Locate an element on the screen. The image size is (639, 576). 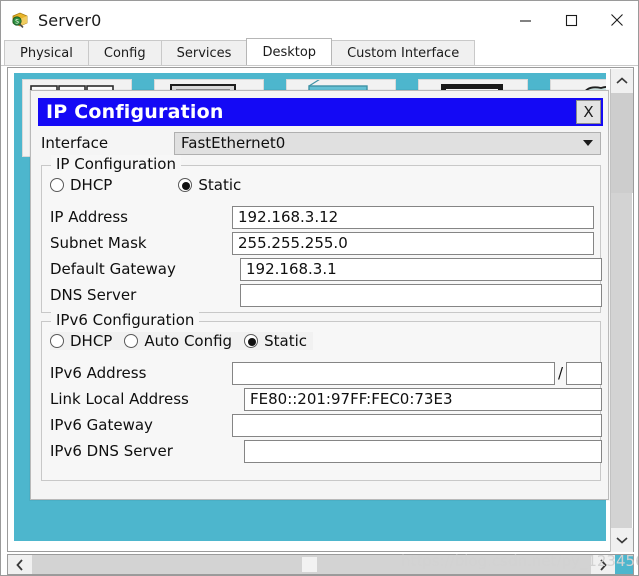
tab-physical-label: Physical is located at coordinates (46, 53).